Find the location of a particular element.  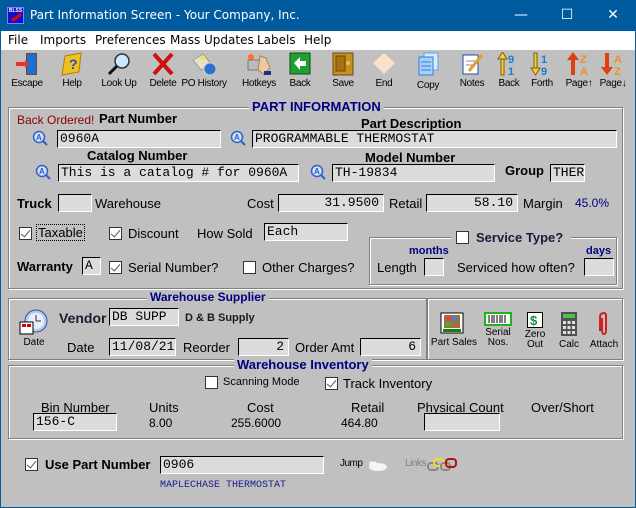

date-button: Date is located at coordinates (34, 328).